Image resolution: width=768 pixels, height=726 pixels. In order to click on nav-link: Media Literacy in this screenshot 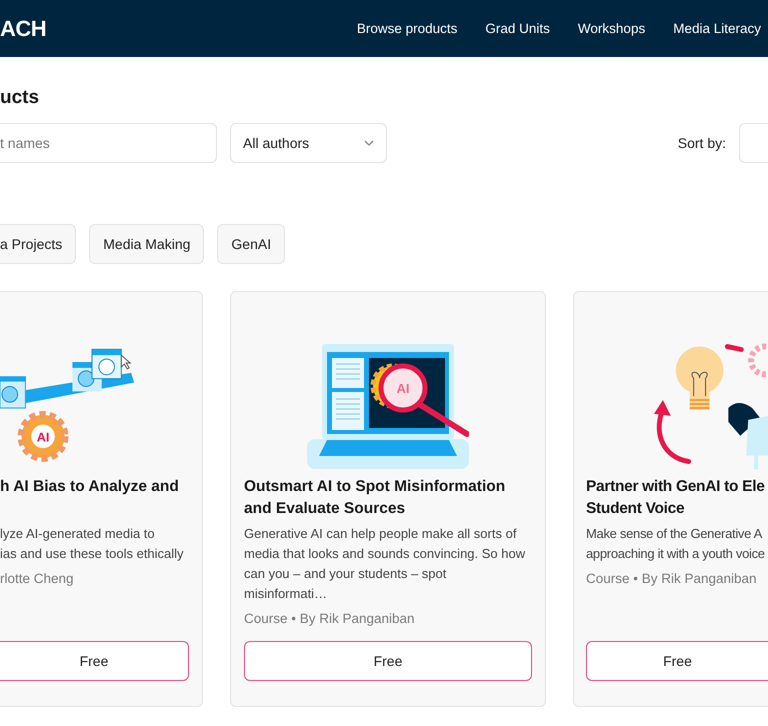, I will do `click(713, 28)`.